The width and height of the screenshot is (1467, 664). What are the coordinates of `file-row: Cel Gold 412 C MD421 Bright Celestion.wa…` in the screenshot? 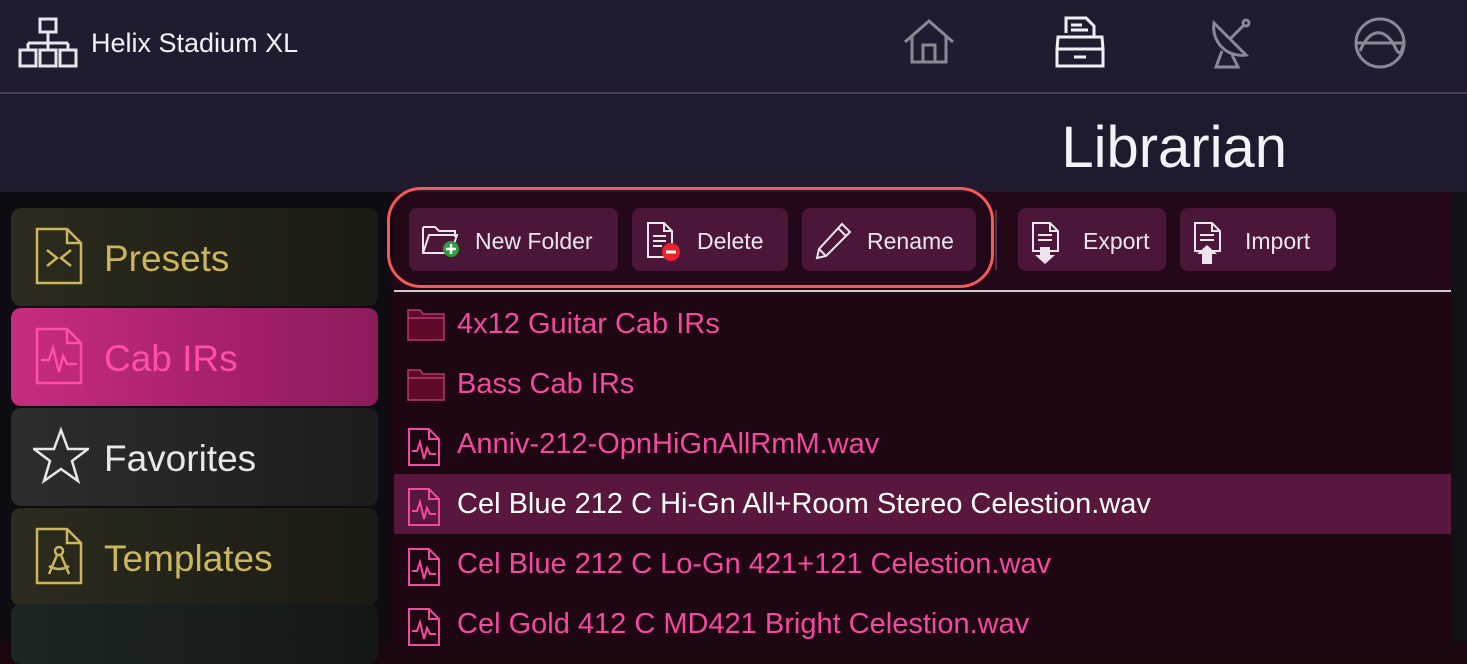 It's located at (922, 624).